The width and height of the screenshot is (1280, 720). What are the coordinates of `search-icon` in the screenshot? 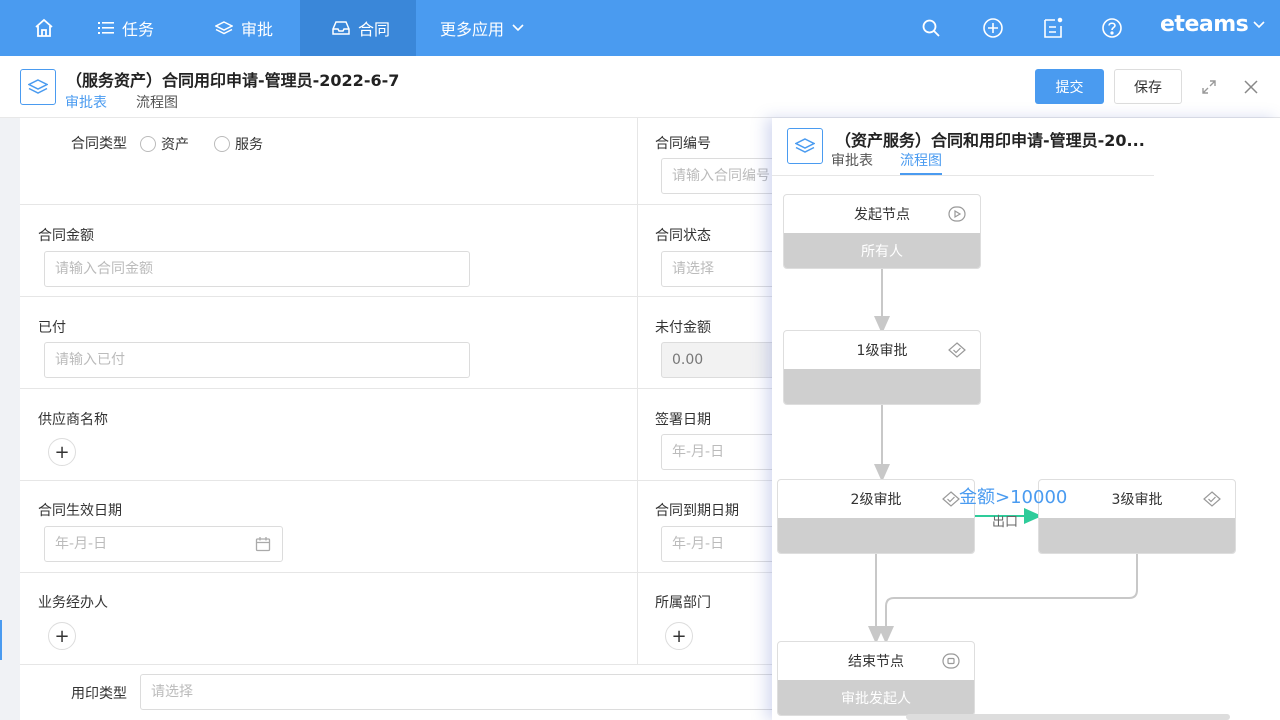 It's located at (931, 28).